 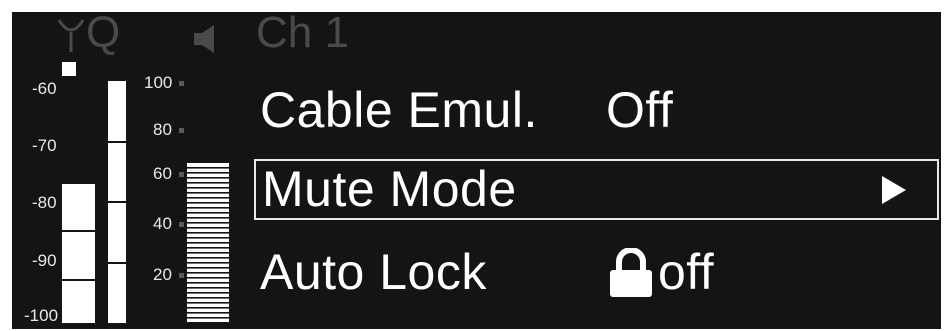 I want to click on antenna-icon, so click(x=71, y=35).